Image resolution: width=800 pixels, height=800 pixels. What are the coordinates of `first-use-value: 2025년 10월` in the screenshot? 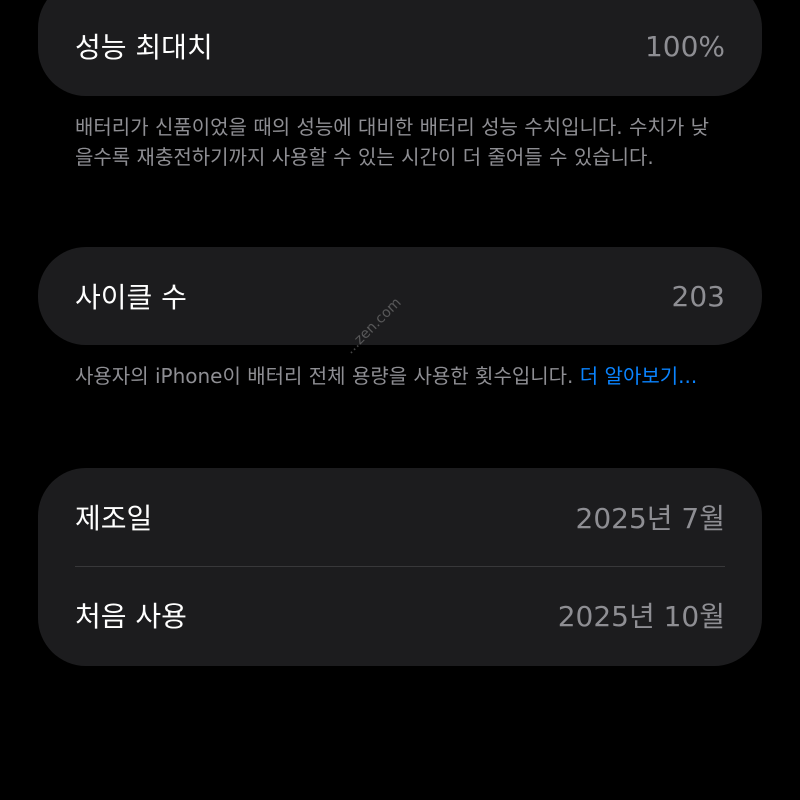 It's located at (641, 616).